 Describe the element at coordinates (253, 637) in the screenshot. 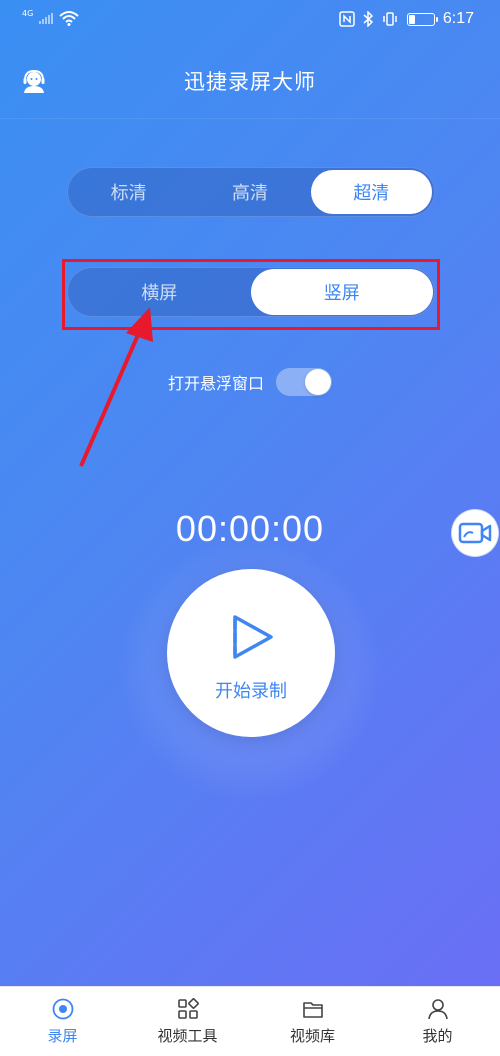

I see `play-icon` at that location.